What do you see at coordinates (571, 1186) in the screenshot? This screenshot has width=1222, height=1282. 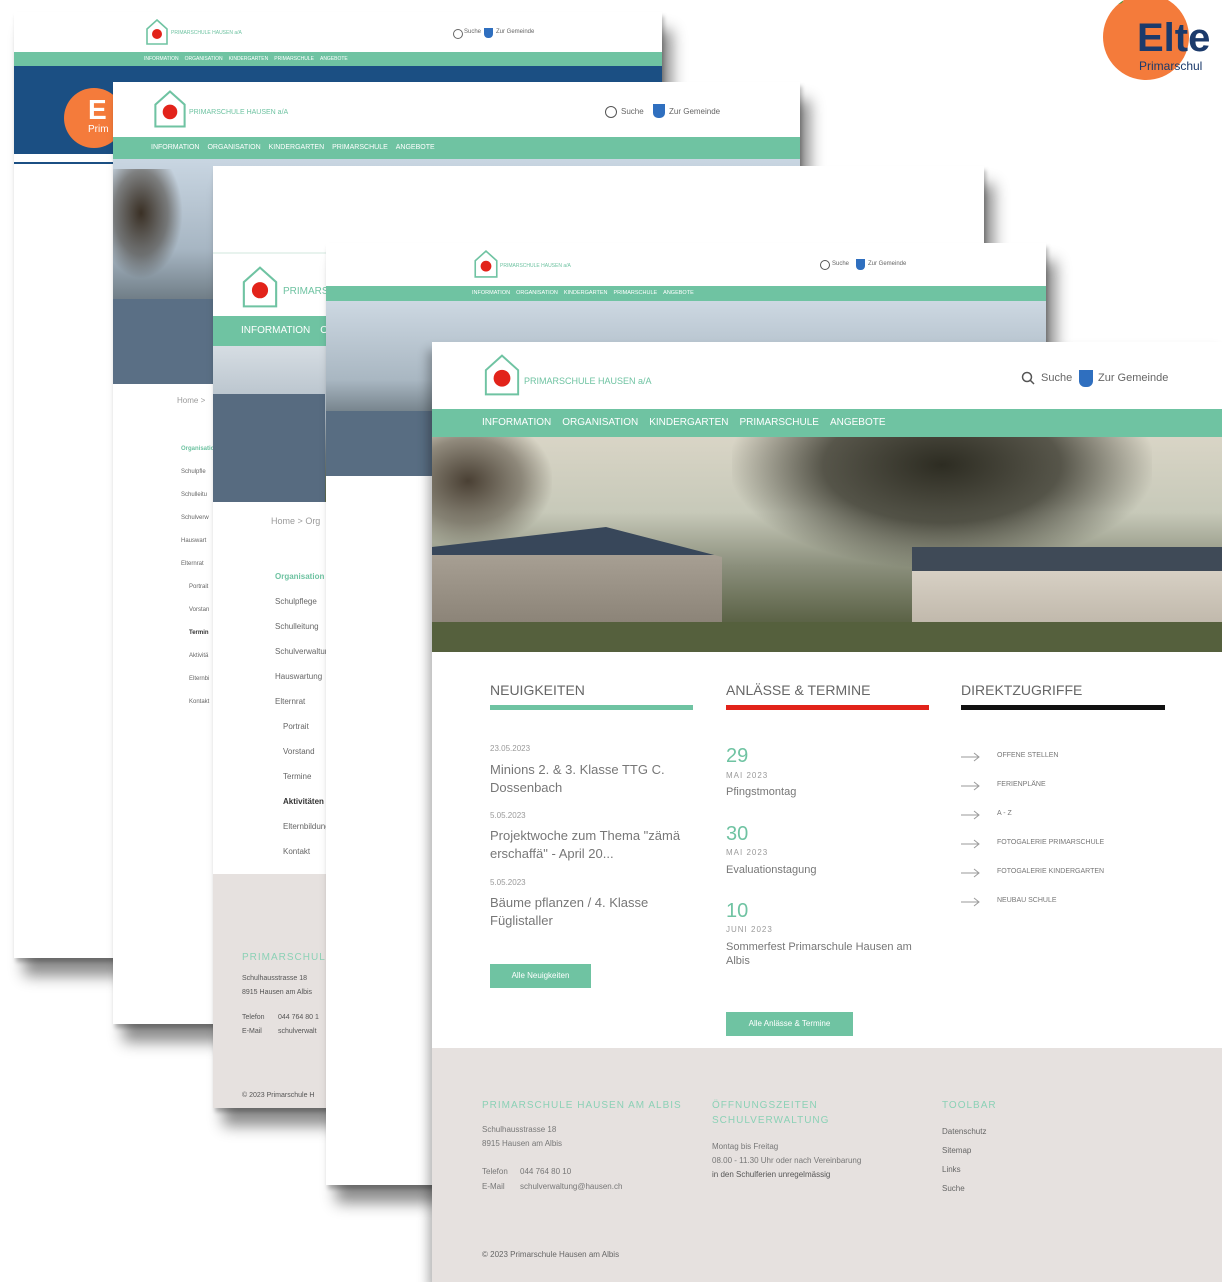 I see `footer-email: schulverwaltung@hausen.ch` at bounding box center [571, 1186].